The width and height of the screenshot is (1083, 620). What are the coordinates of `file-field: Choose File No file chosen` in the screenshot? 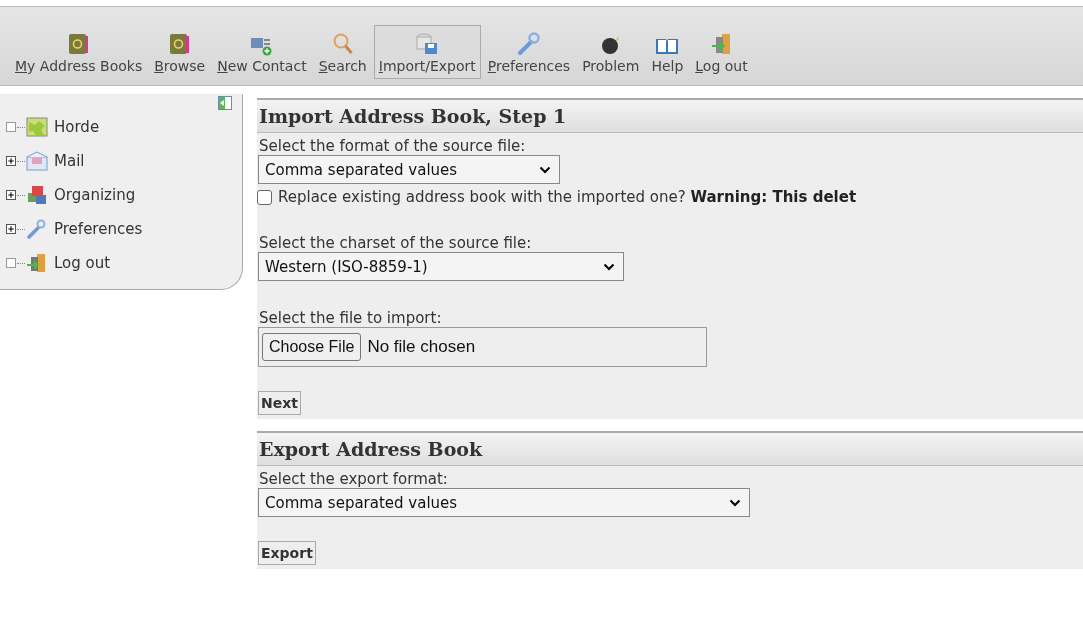 It's located at (482, 347).